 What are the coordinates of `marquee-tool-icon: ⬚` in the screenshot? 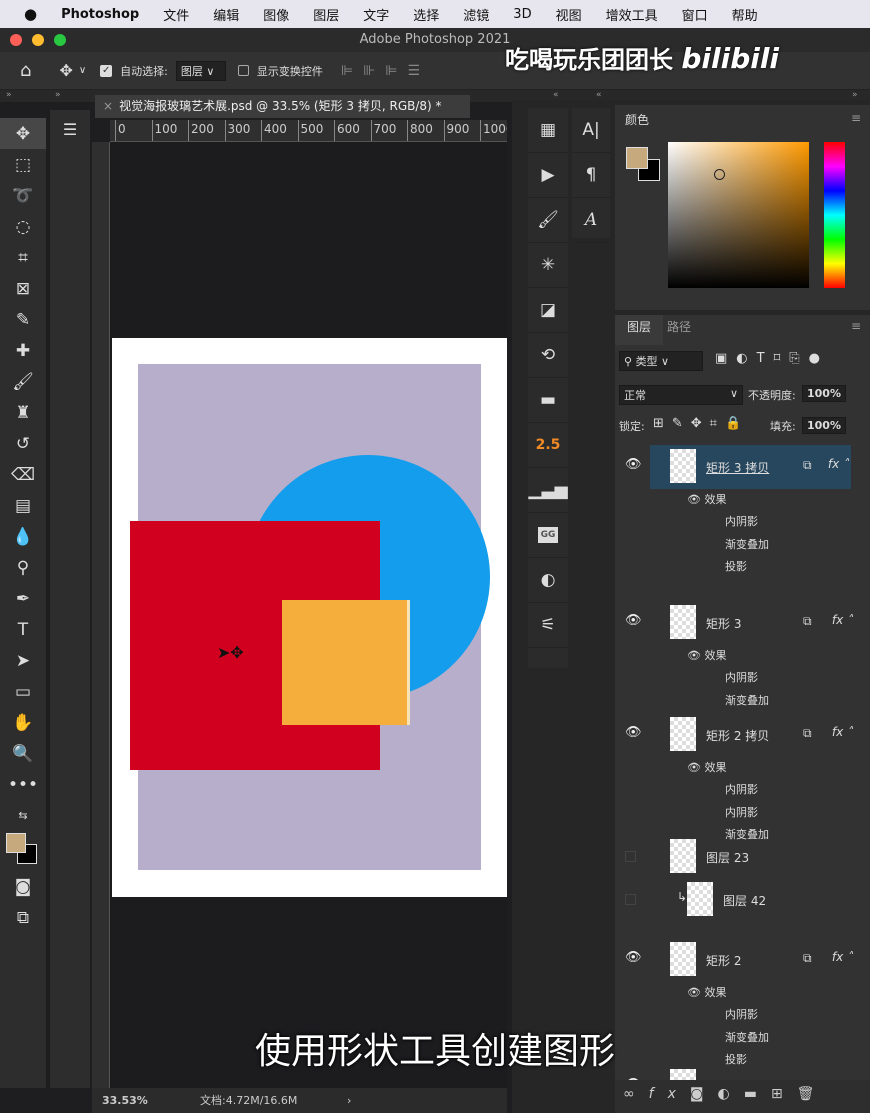 It's located at (23, 164).